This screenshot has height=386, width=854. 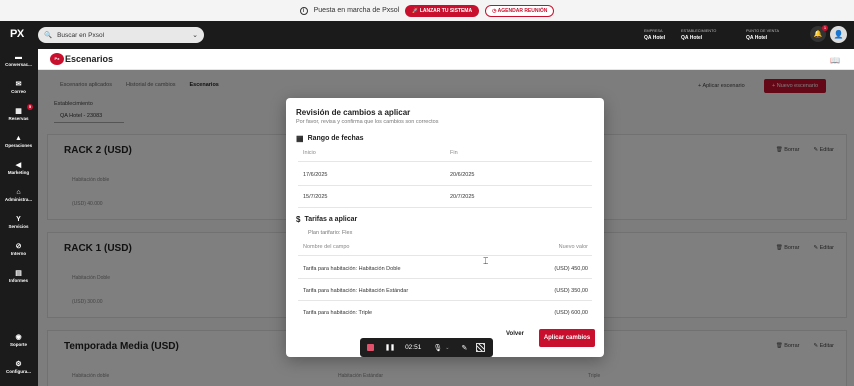 I want to click on sidebar-item-interno: ⊘ Interno, so click(x=18, y=249).